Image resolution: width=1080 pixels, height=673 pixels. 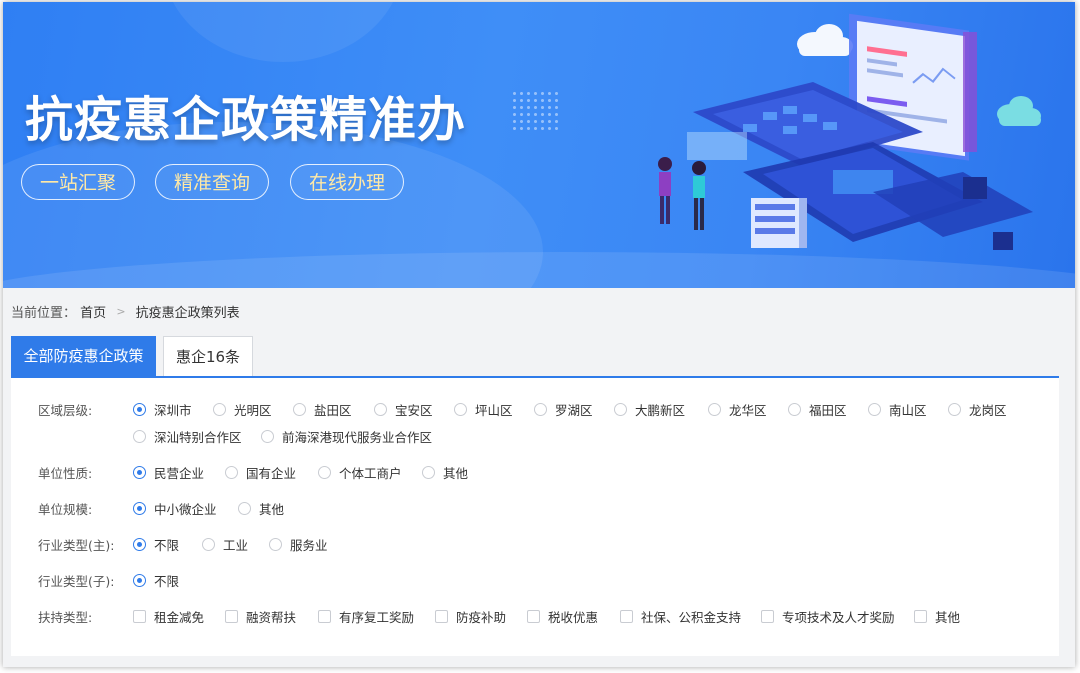 I want to click on option-label: 大鹏新区, so click(x=660, y=410).